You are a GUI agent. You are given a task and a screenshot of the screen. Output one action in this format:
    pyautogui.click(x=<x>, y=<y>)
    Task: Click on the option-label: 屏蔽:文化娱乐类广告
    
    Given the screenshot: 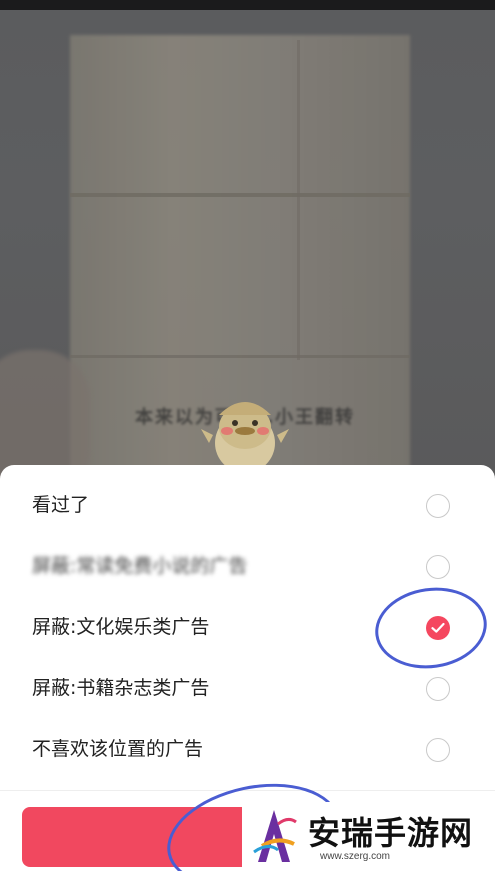 What is the action you would take?
    pyautogui.click(x=121, y=627)
    